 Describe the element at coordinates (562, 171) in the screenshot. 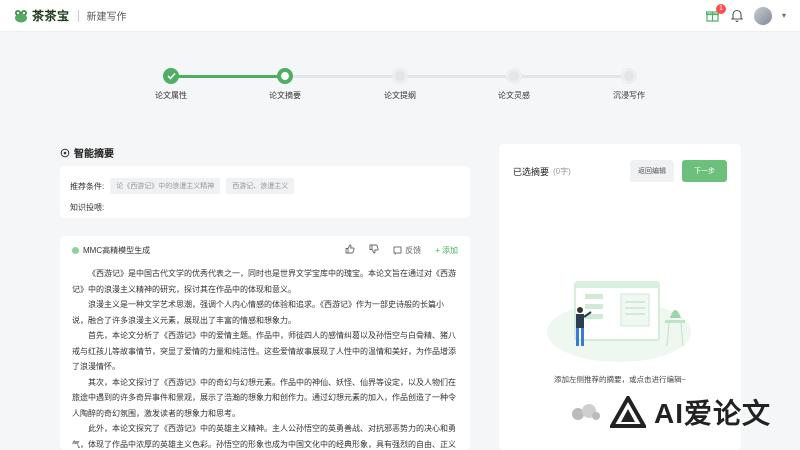

I see `word-count: (0字)` at that location.